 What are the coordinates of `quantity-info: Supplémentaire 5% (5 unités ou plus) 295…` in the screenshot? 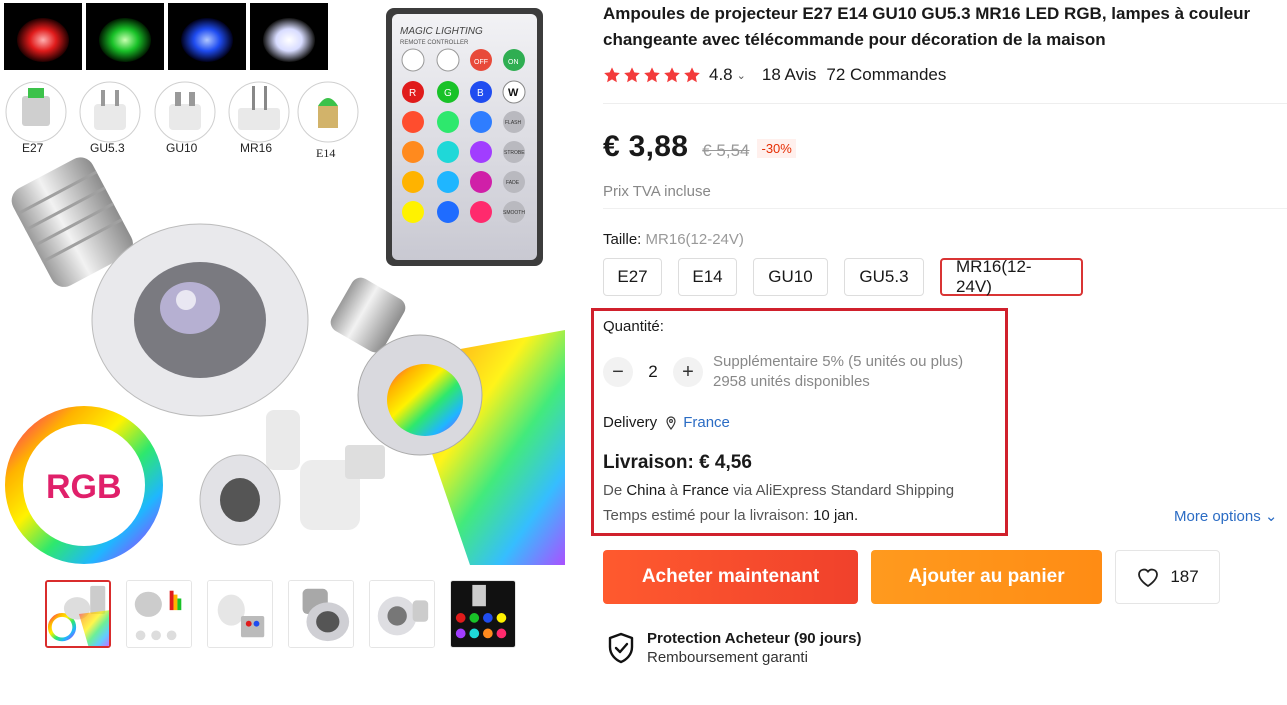 It's located at (838, 372).